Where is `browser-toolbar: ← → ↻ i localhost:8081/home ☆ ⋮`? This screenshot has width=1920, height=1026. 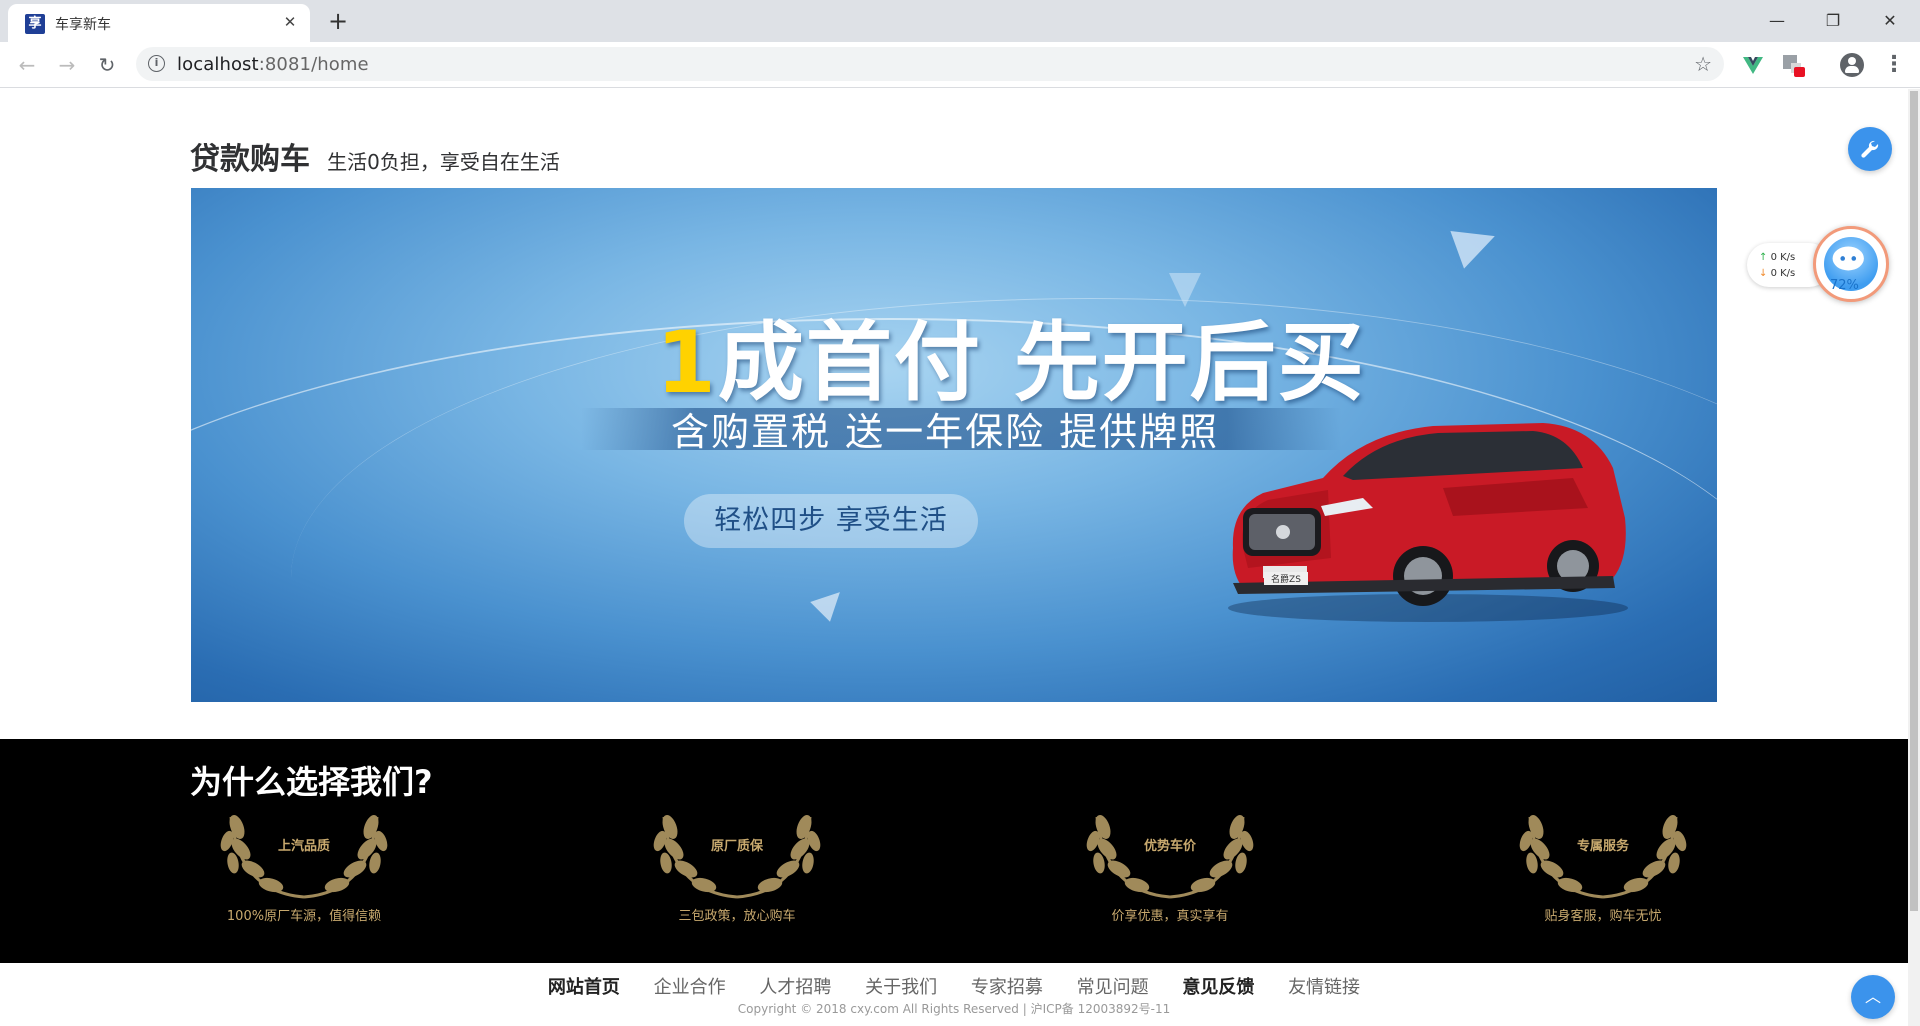
browser-toolbar: ← → ↻ i localhost:8081/home ☆ ⋮ is located at coordinates (960, 65).